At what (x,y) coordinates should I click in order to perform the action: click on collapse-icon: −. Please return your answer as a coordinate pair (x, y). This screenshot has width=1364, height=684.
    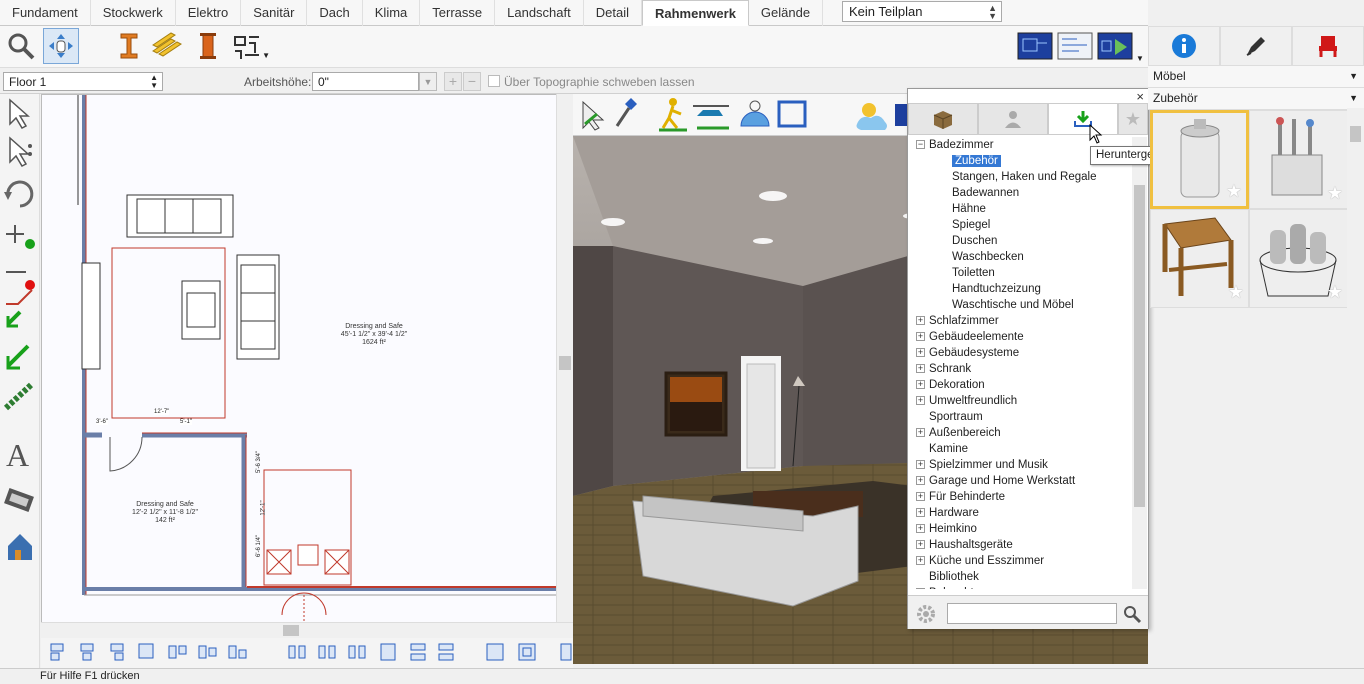
    Looking at the image, I should click on (920, 145).